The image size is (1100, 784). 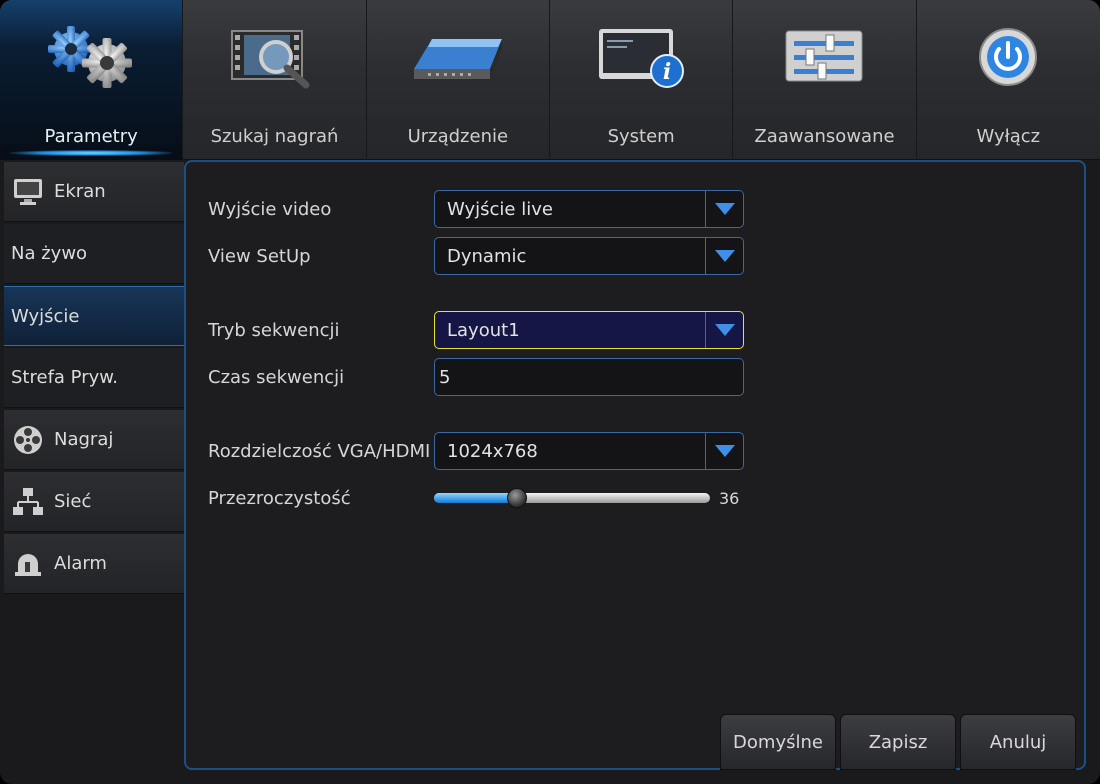 What do you see at coordinates (45, 316) in the screenshot?
I see `sidebar-item-label: Wyjście` at bounding box center [45, 316].